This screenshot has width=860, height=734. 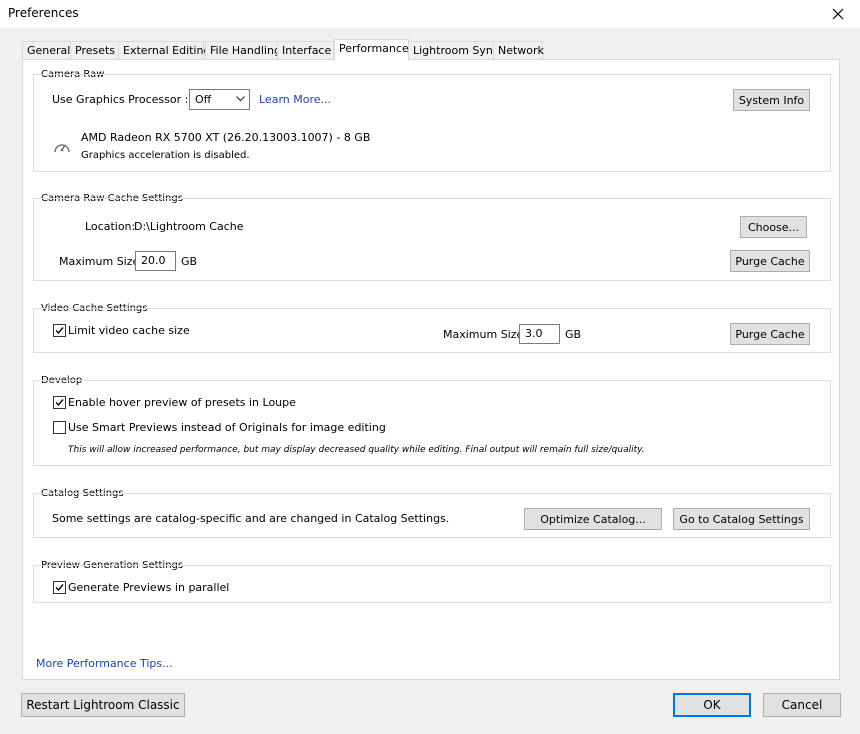 I want to click on limit-video-cache-label: Limit video cache size, so click(x=129, y=330).